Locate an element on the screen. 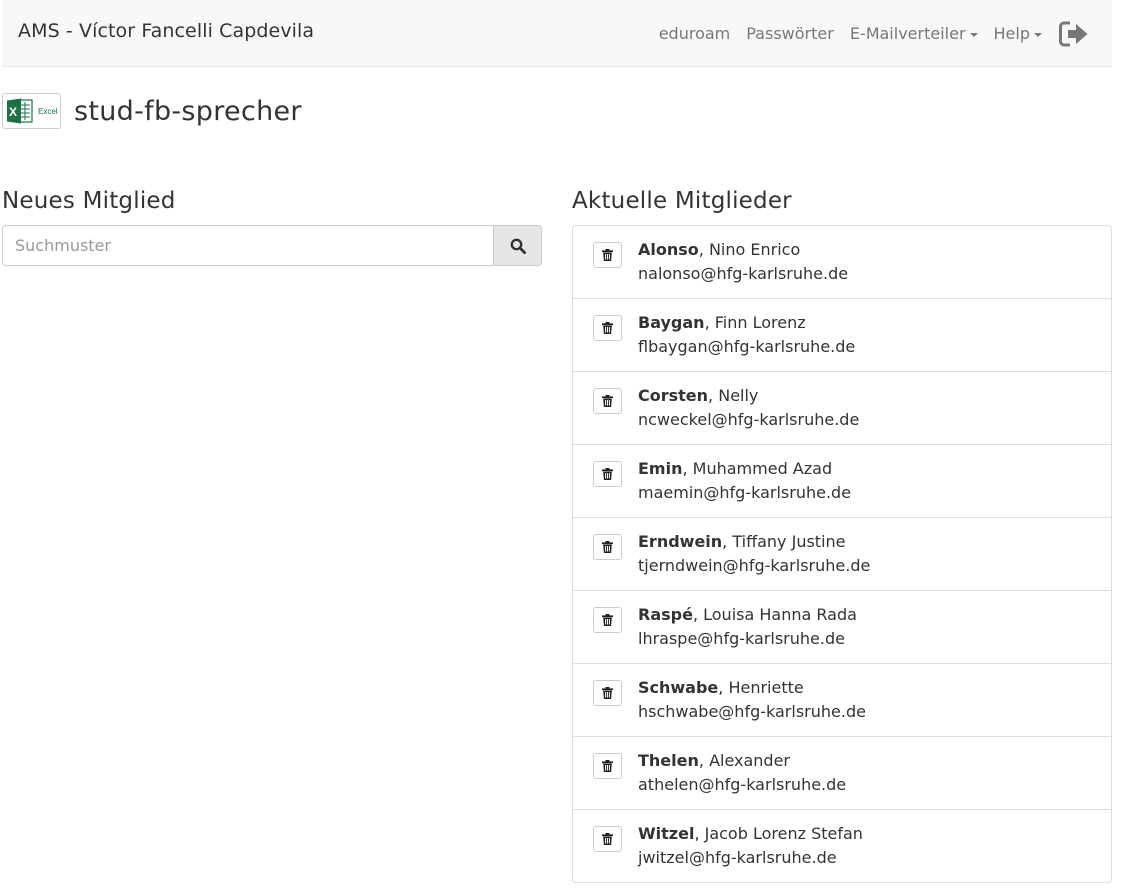 This screenshot has width=1125, height=888. app-brand: AMS - Víctor Fancelli Capdevila is located at coordinates (166, 31).